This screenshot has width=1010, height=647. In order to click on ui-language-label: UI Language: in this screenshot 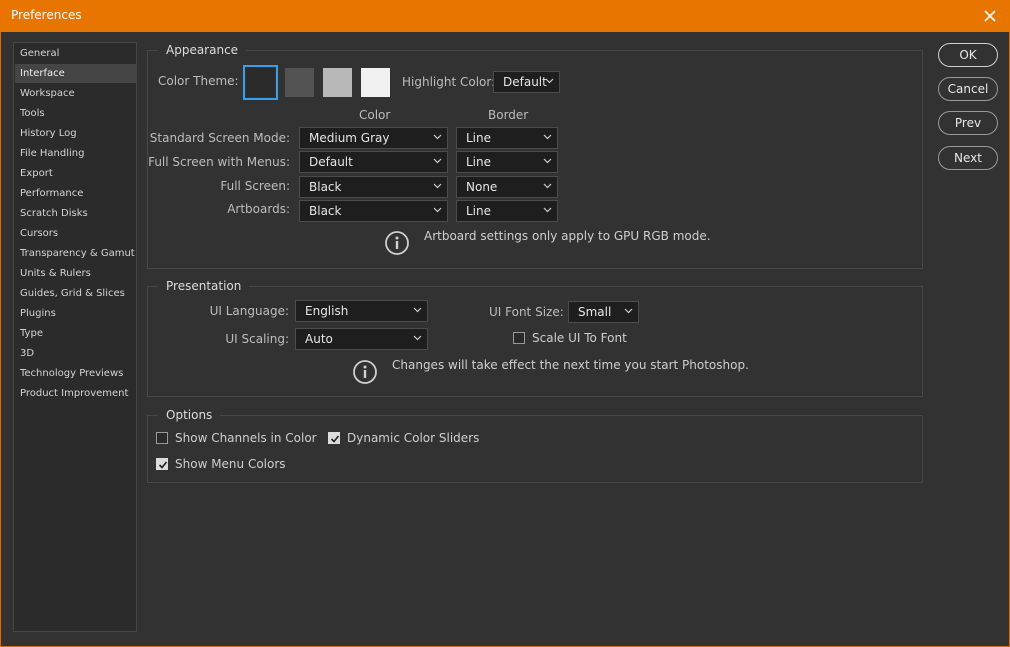, I will do `click(249, 311)`.